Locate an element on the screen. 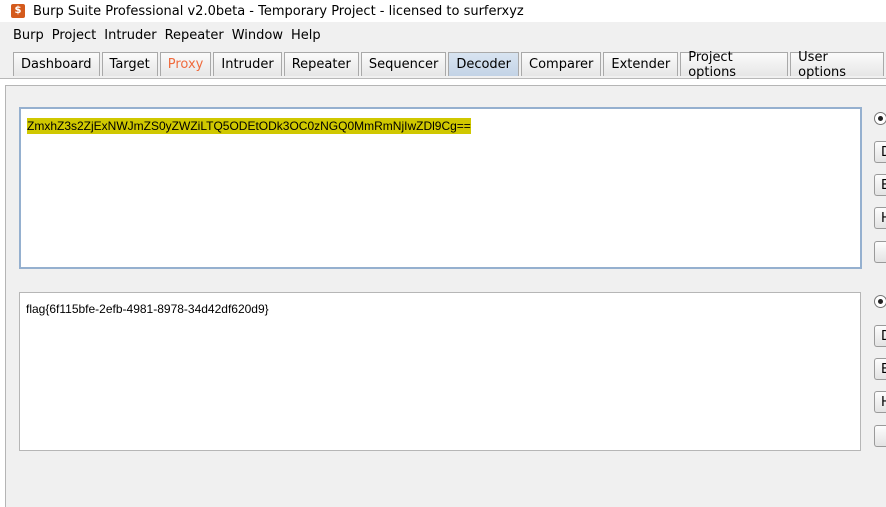 Image resolution: width=886 pixels, height=507 pixels. output-encode-as-button: E is located at coordinates (880, 369).